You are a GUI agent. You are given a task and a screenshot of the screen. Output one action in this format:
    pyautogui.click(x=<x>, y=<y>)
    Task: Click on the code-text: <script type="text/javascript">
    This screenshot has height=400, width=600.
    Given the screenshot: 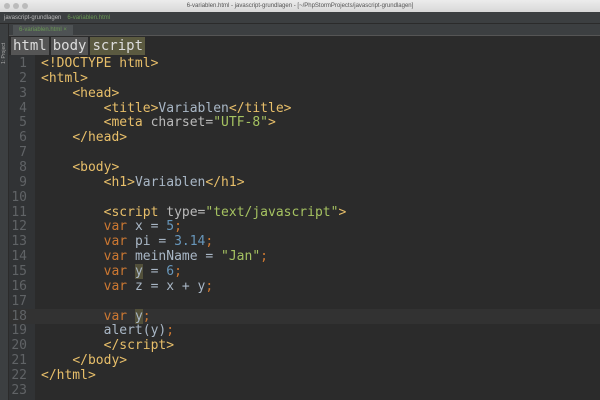 What is the action you would take?
    pyautogui.click(x=194, y=212)
    